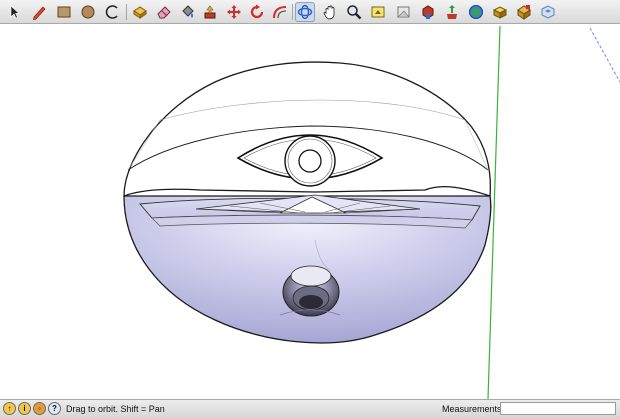 The width and height of the screenshot is (620, 418). What do you see at coordinates (548, 12) in the screenshot?
I see `extension-warehouse-icon` at bounding box center [548, 12].